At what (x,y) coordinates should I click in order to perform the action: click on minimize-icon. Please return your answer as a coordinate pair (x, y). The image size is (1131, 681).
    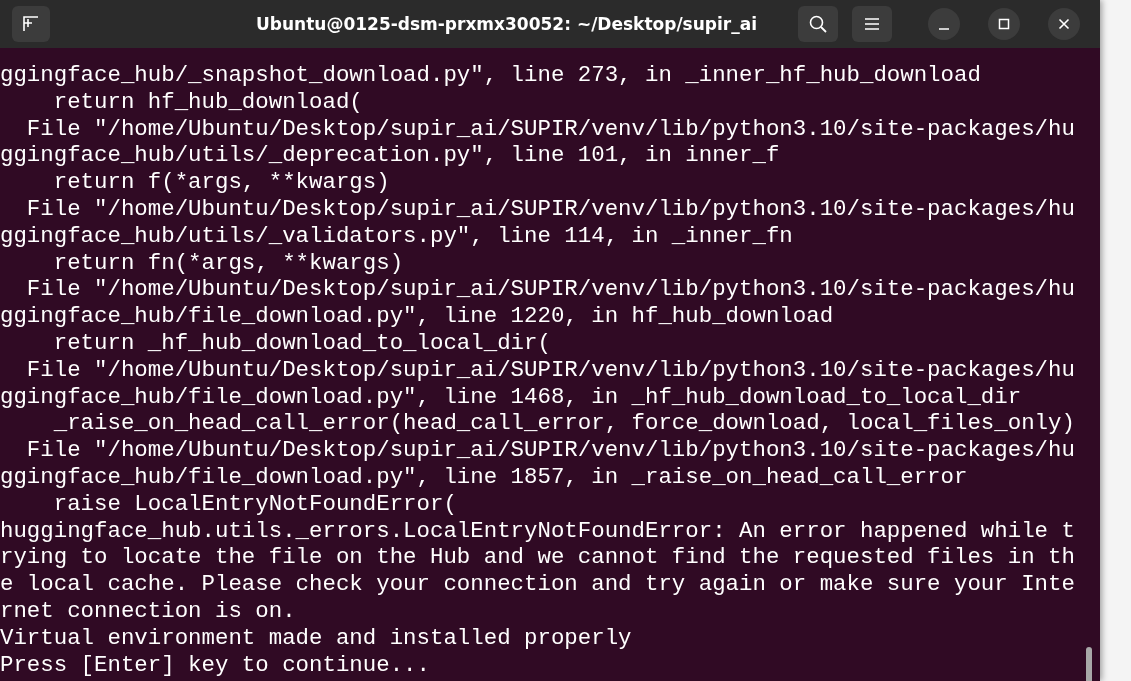
    Looking at the image, I should click on (944, 29).